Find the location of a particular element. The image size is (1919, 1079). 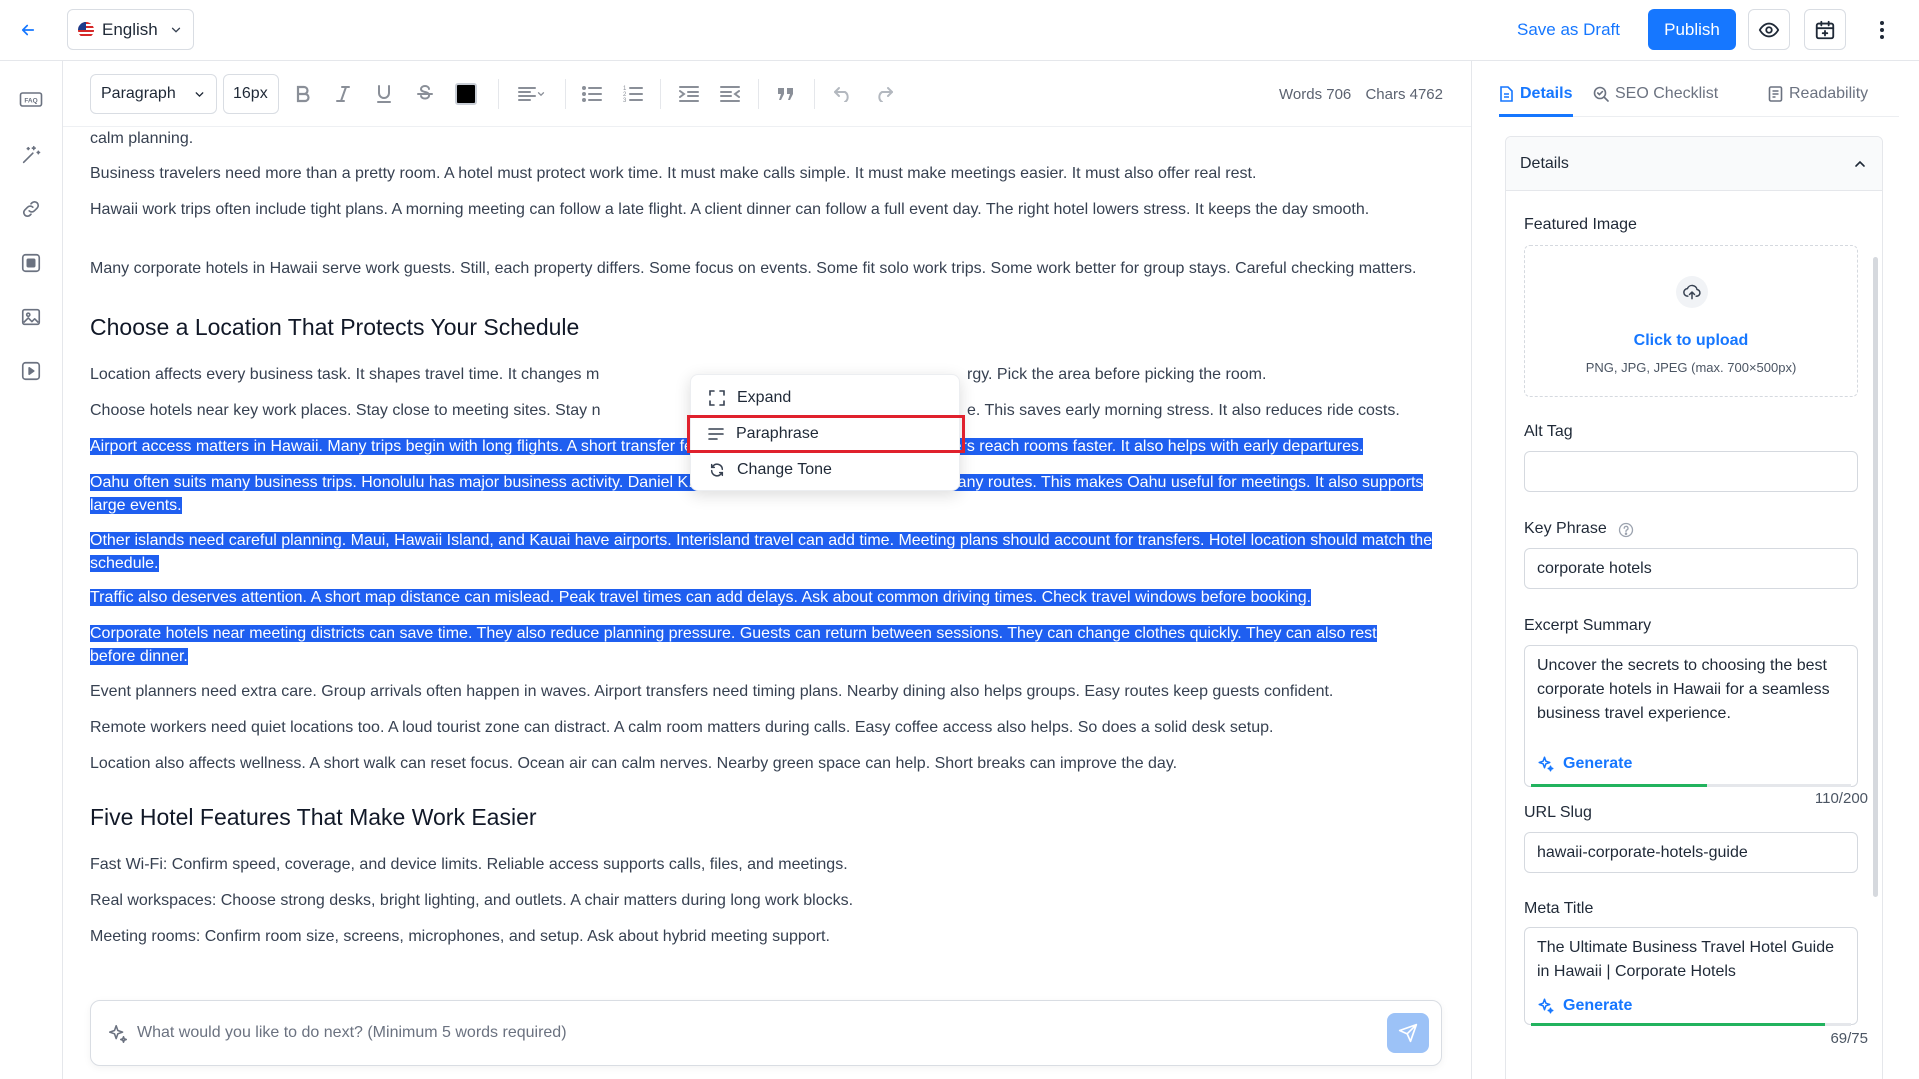

font-size-label: 16px is located at coordinates (250, 93).